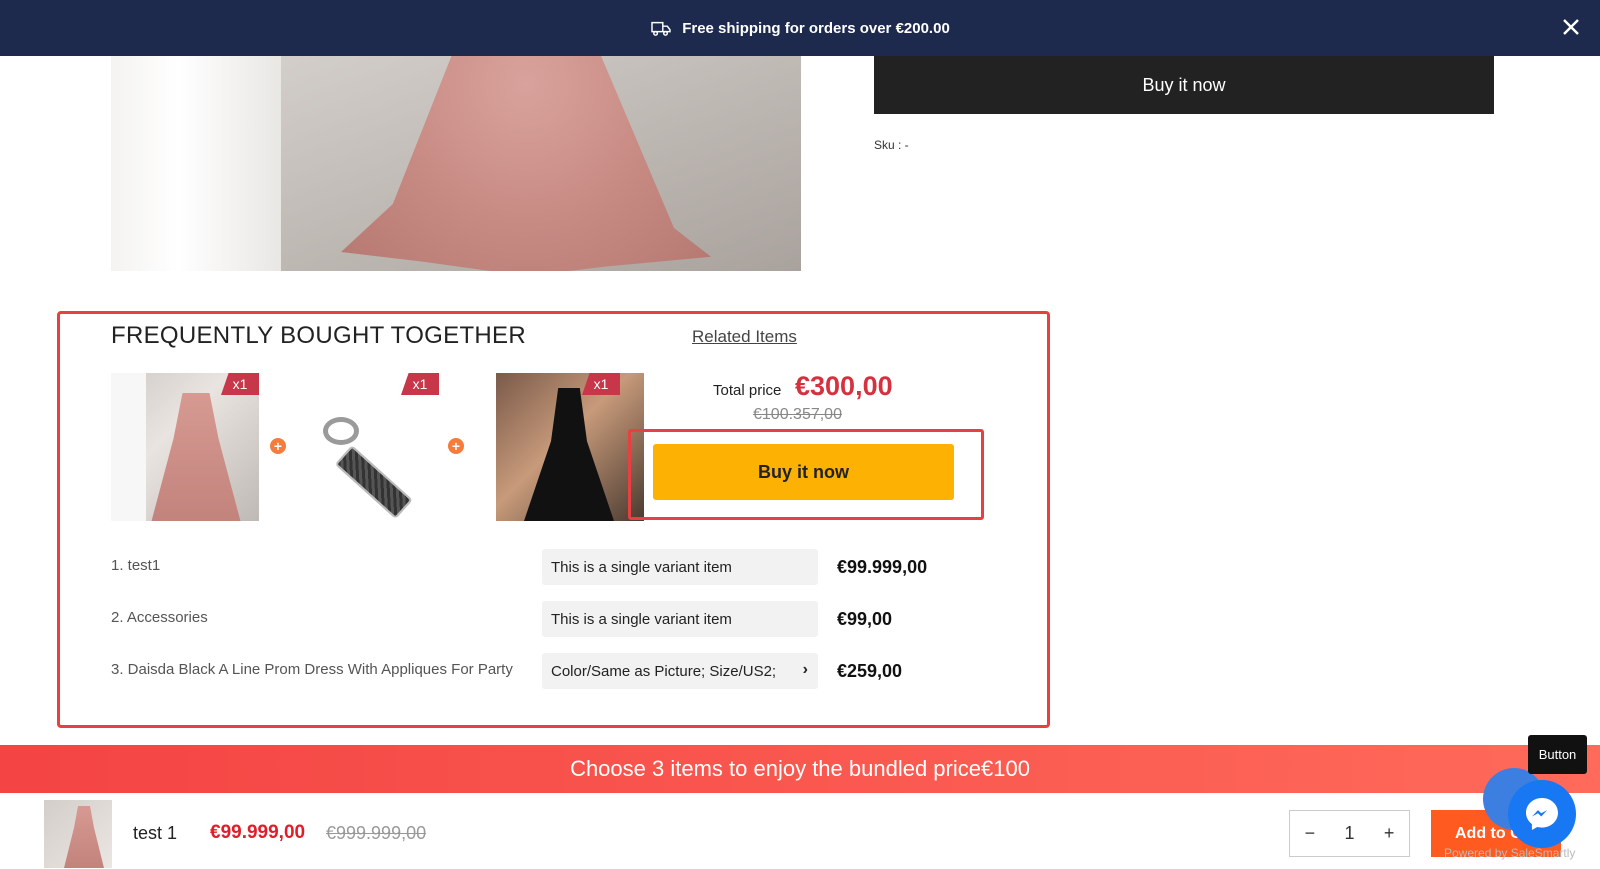 The image size is (1600, 869). What do you see at coordinates (797, 414) in the screenshot?
I see `old-total-price: €100.357,00` at bounding box center [797, 414].